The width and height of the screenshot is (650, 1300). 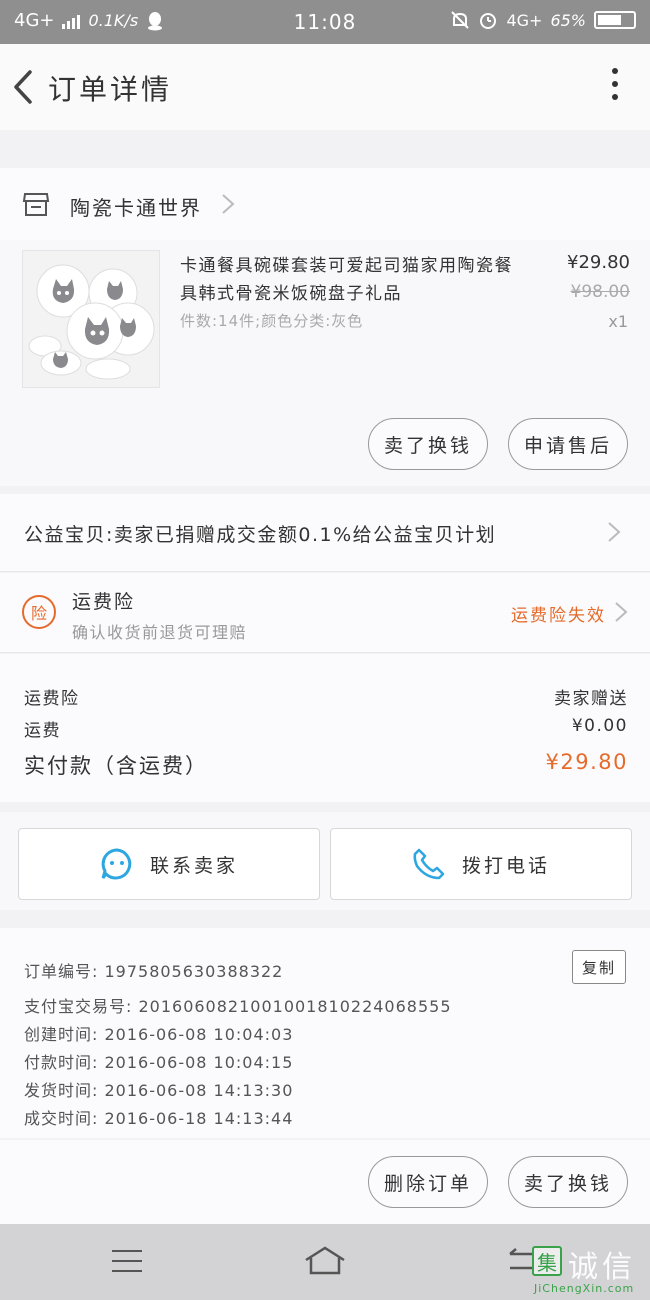 What do you see at coordinates (325, 204) in the screenshot?
I see `shop-row: 陶瓷卡通世界` at bounding box center [325, 204].